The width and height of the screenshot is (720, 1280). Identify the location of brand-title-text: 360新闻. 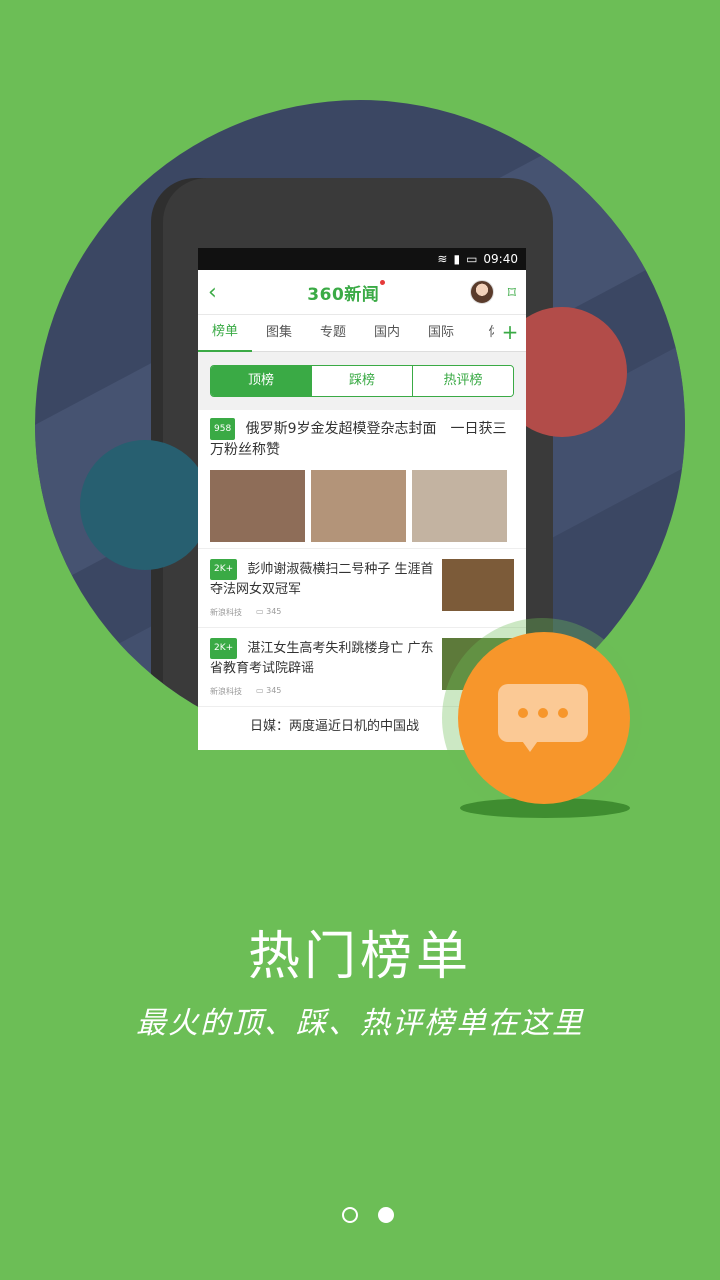
(343, 294).